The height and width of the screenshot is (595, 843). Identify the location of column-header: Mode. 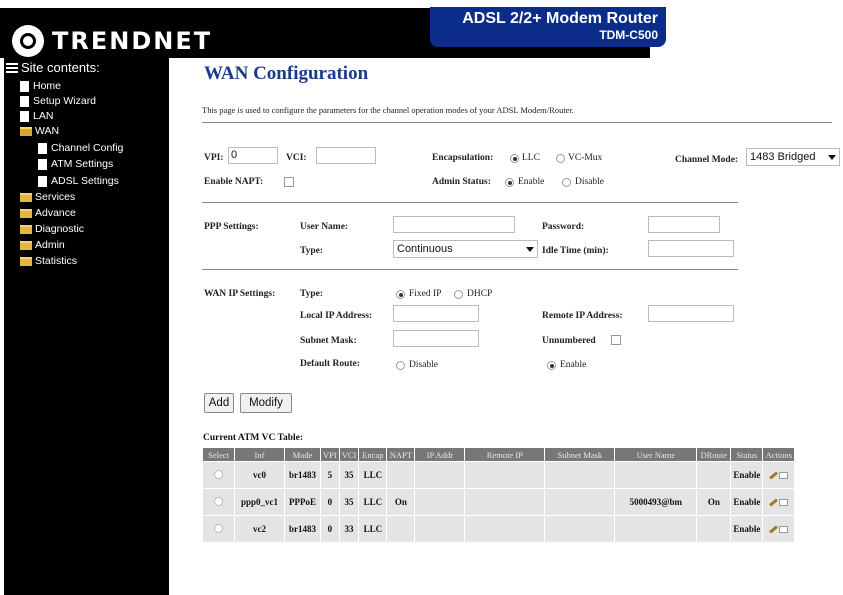
(302, 454).